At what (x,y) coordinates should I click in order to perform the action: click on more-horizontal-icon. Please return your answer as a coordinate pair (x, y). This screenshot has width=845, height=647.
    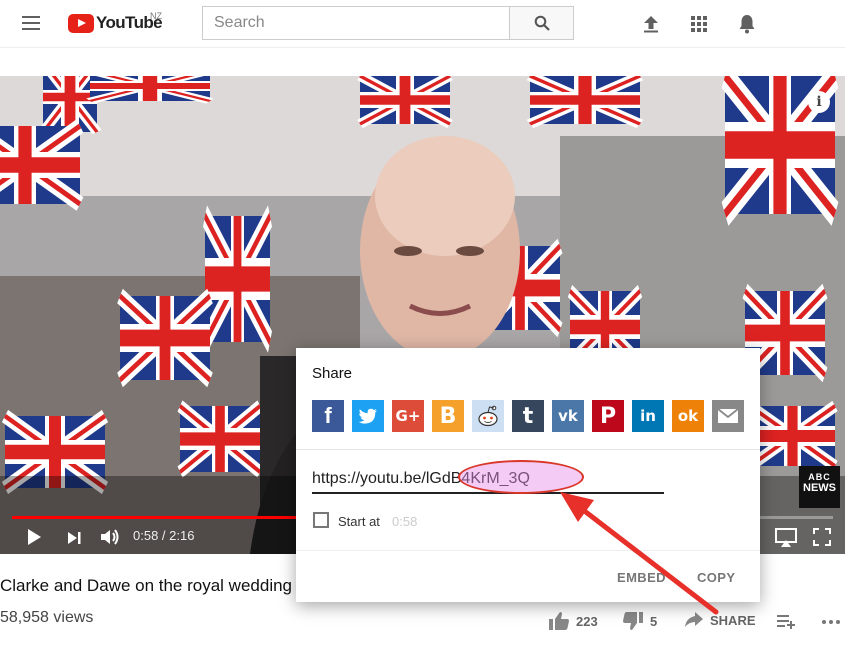
    Looking at the image, I should click on (831, 622).